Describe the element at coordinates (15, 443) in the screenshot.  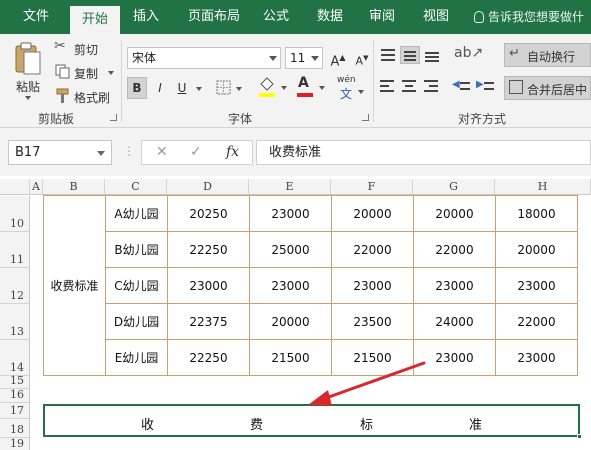
I see `row-header-19: 19` at that location.